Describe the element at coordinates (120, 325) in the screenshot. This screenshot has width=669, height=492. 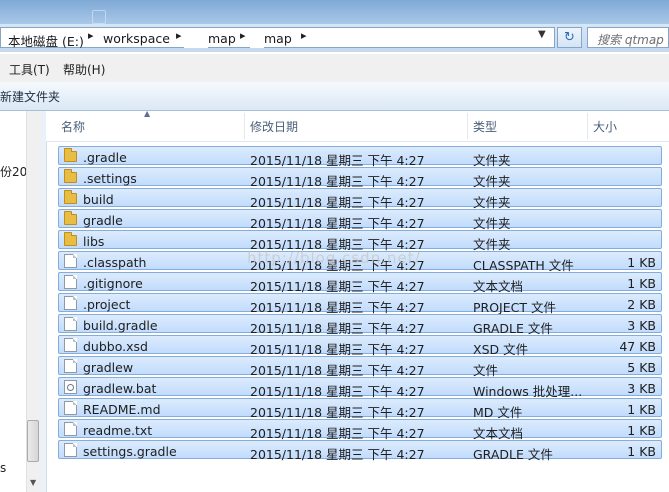
I see `file-name: build.gradle` at that location.